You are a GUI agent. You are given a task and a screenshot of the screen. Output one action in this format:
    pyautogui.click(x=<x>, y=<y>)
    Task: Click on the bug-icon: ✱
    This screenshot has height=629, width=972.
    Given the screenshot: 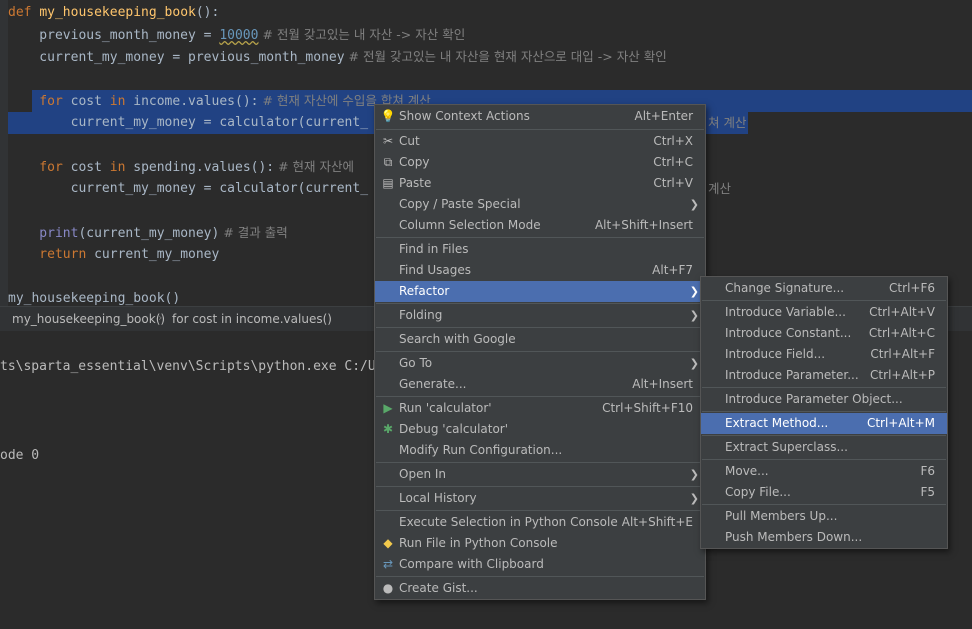 What is the action you would take?
    pyautogui.click(x=388, y=429)
    